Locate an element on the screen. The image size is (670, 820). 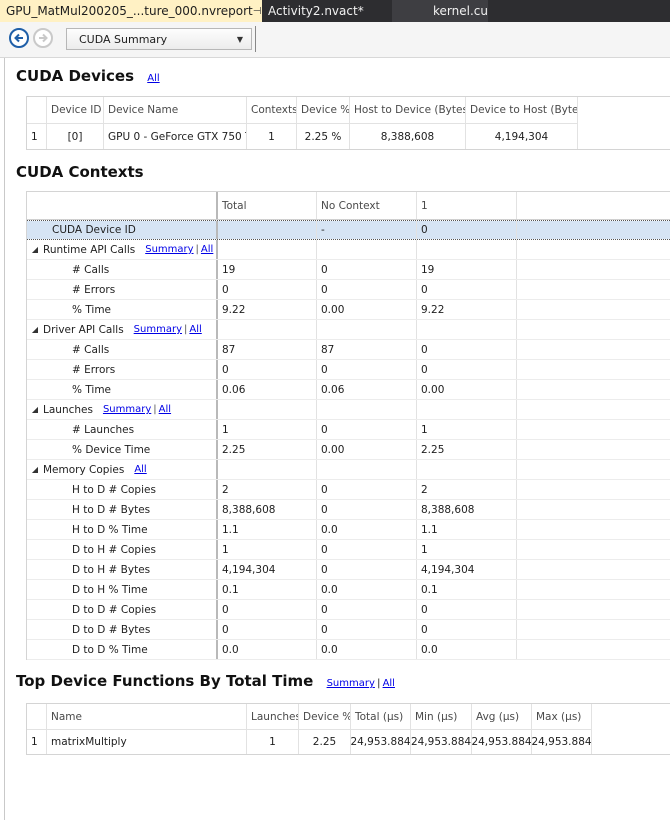
context-row: % Time 0.06 0.06 0.00 is located at coordinates (348, 390).